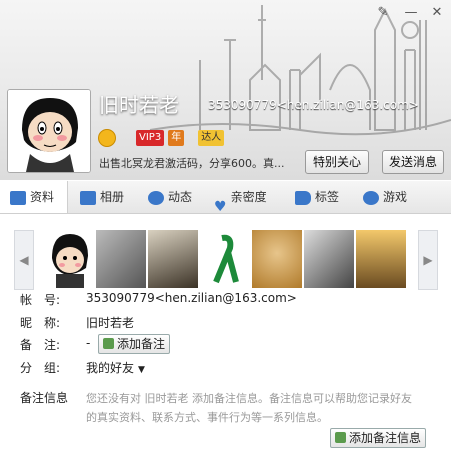 This screenshot has width=451, height=457. Describe the element at coordinates (107, 138) in the screenshot. I see `qq-level-crown-icon` at that location.